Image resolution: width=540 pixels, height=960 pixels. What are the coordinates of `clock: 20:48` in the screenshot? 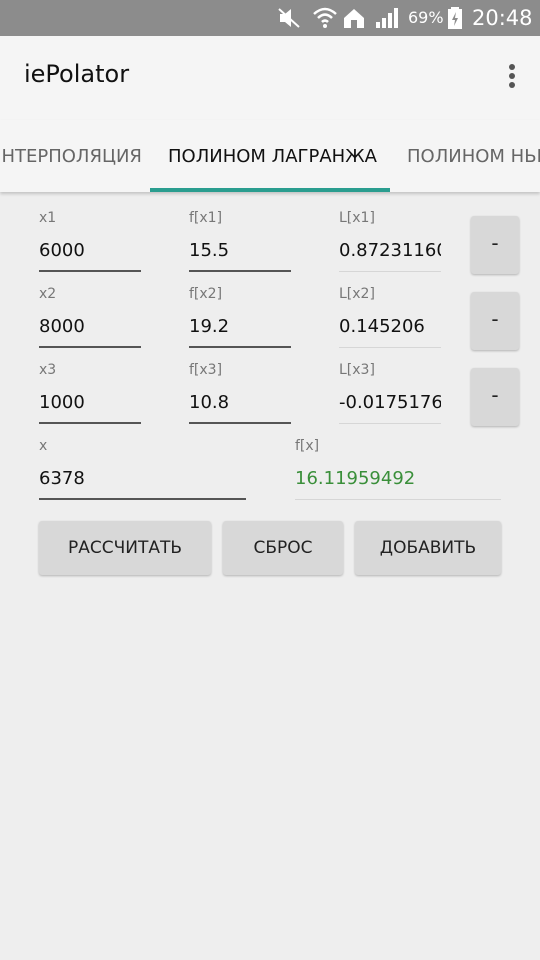 It's located at (502, 18).